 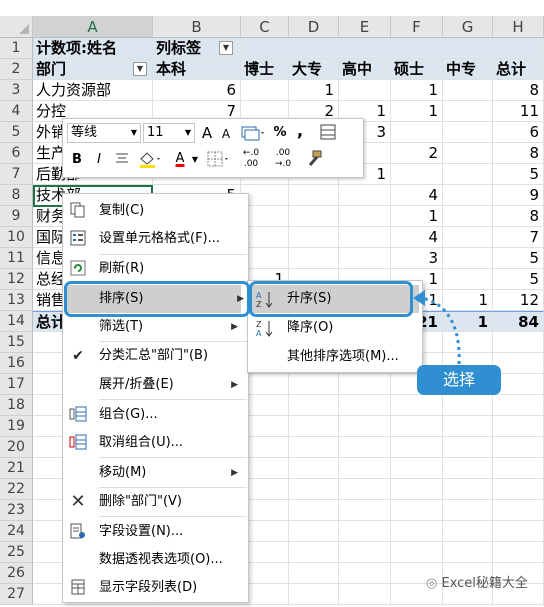 What do you see at coordinates (417, 27) in the screenshot?
I see `column-header-f: F` at bounding box center [417, 27].